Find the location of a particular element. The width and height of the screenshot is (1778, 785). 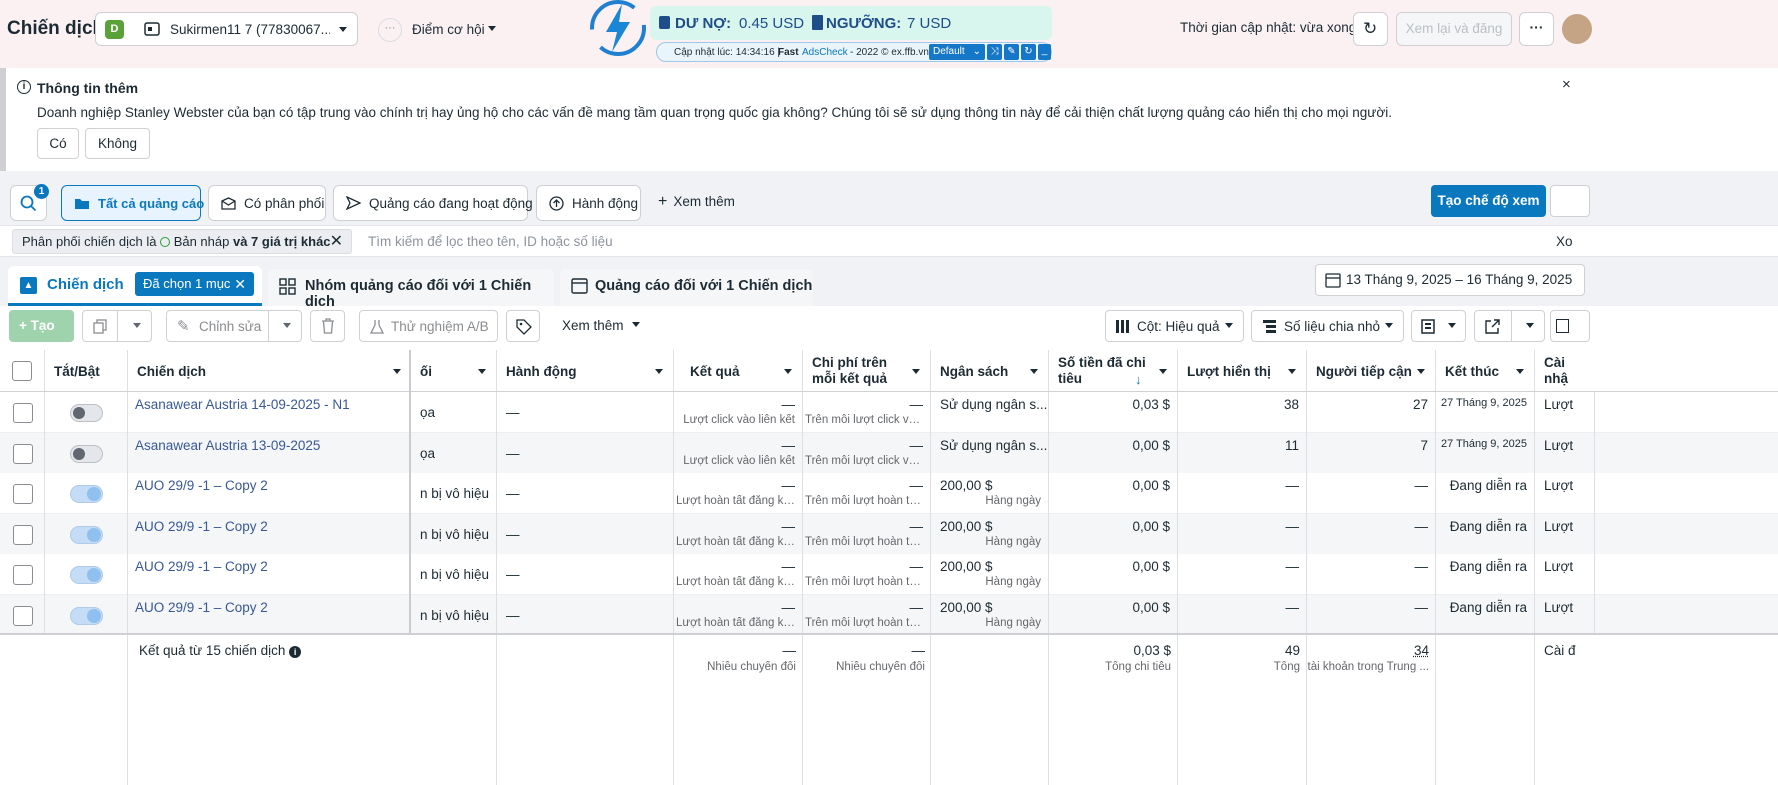

refresh-button: ↻ is located at coordinates (1370, 29).